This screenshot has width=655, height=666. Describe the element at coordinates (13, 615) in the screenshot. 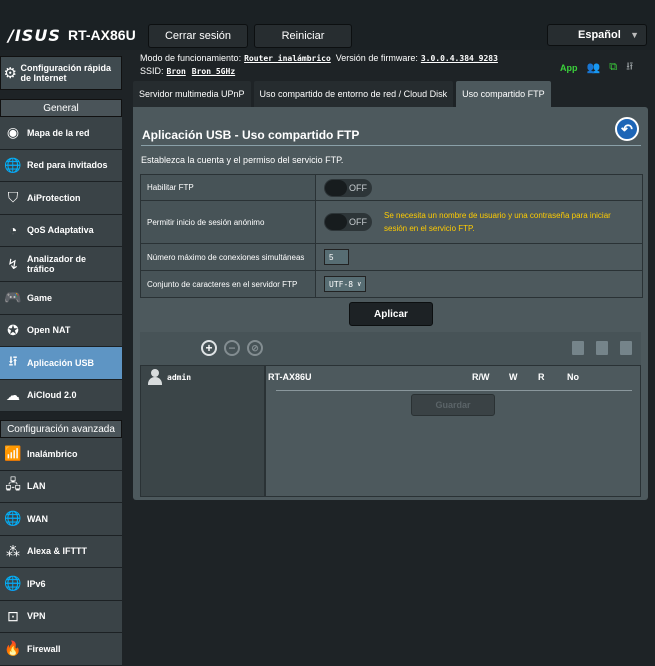

I see `vpn-icon: ⊡` at that location.